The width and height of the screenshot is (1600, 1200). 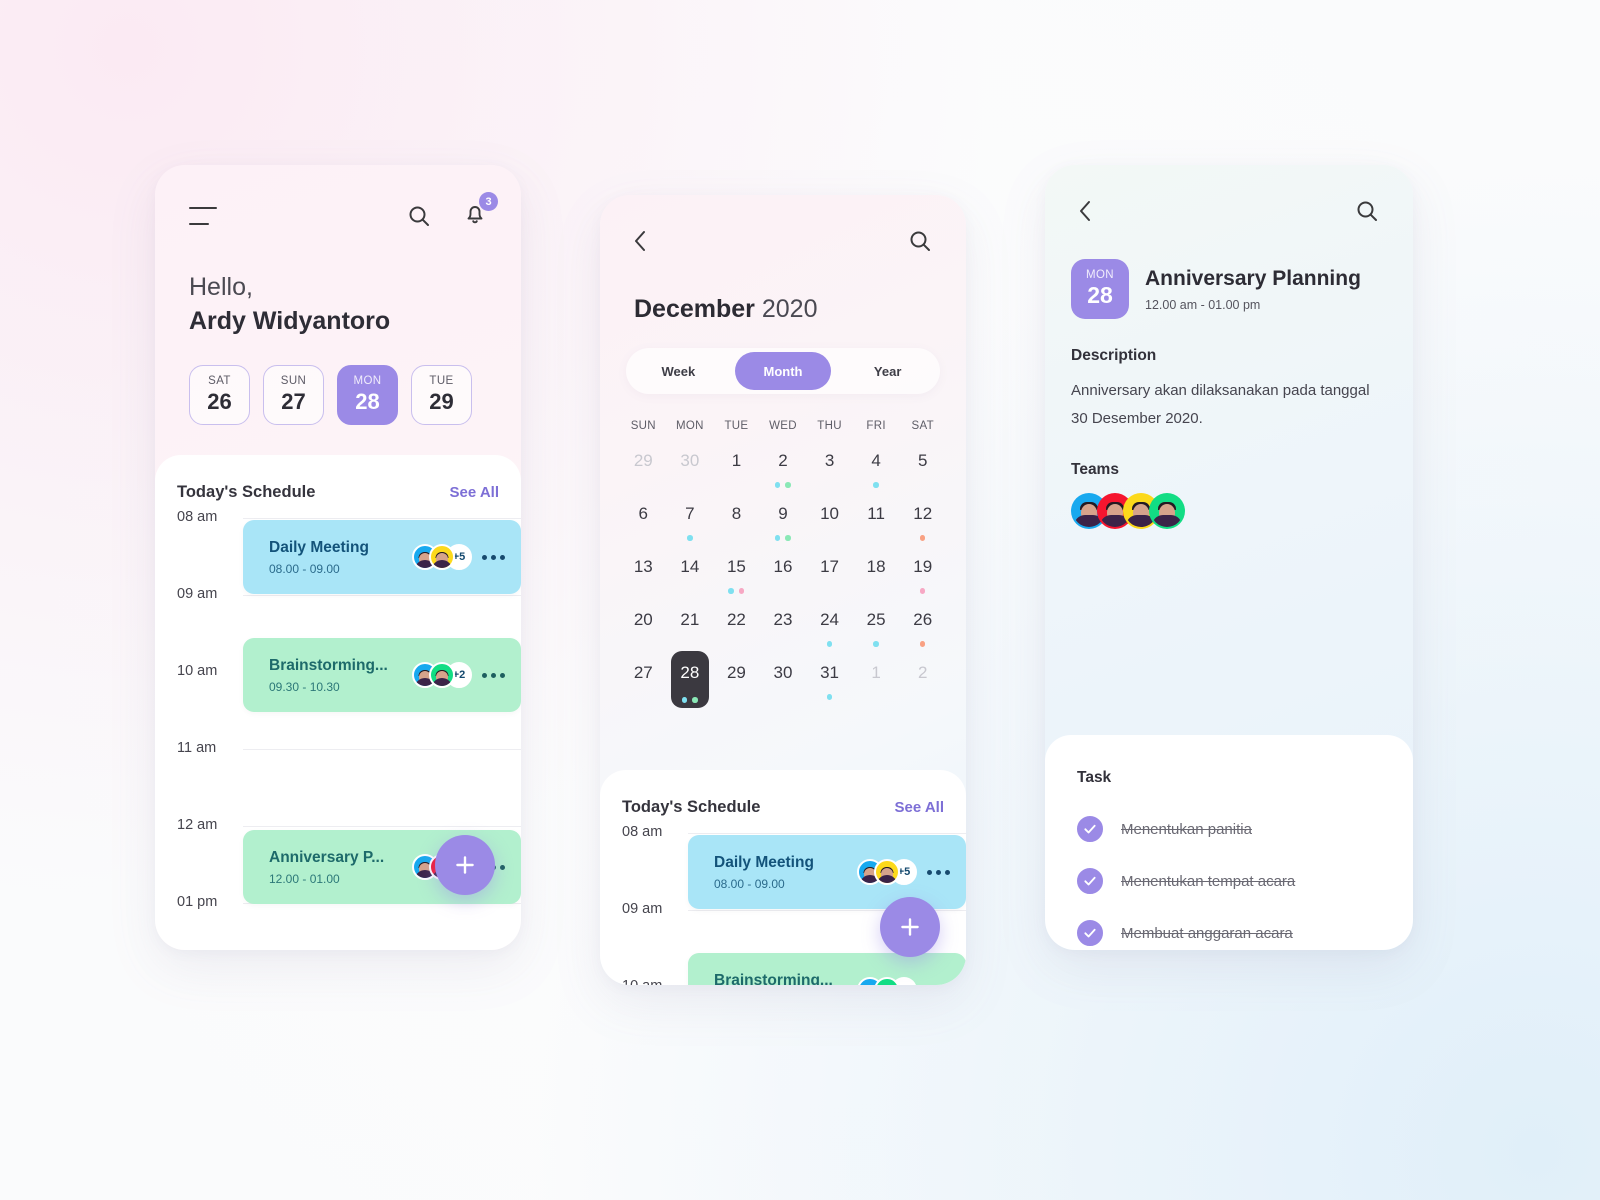 I want to click on weekday-tue: TUE, so click(x=736, y=426).